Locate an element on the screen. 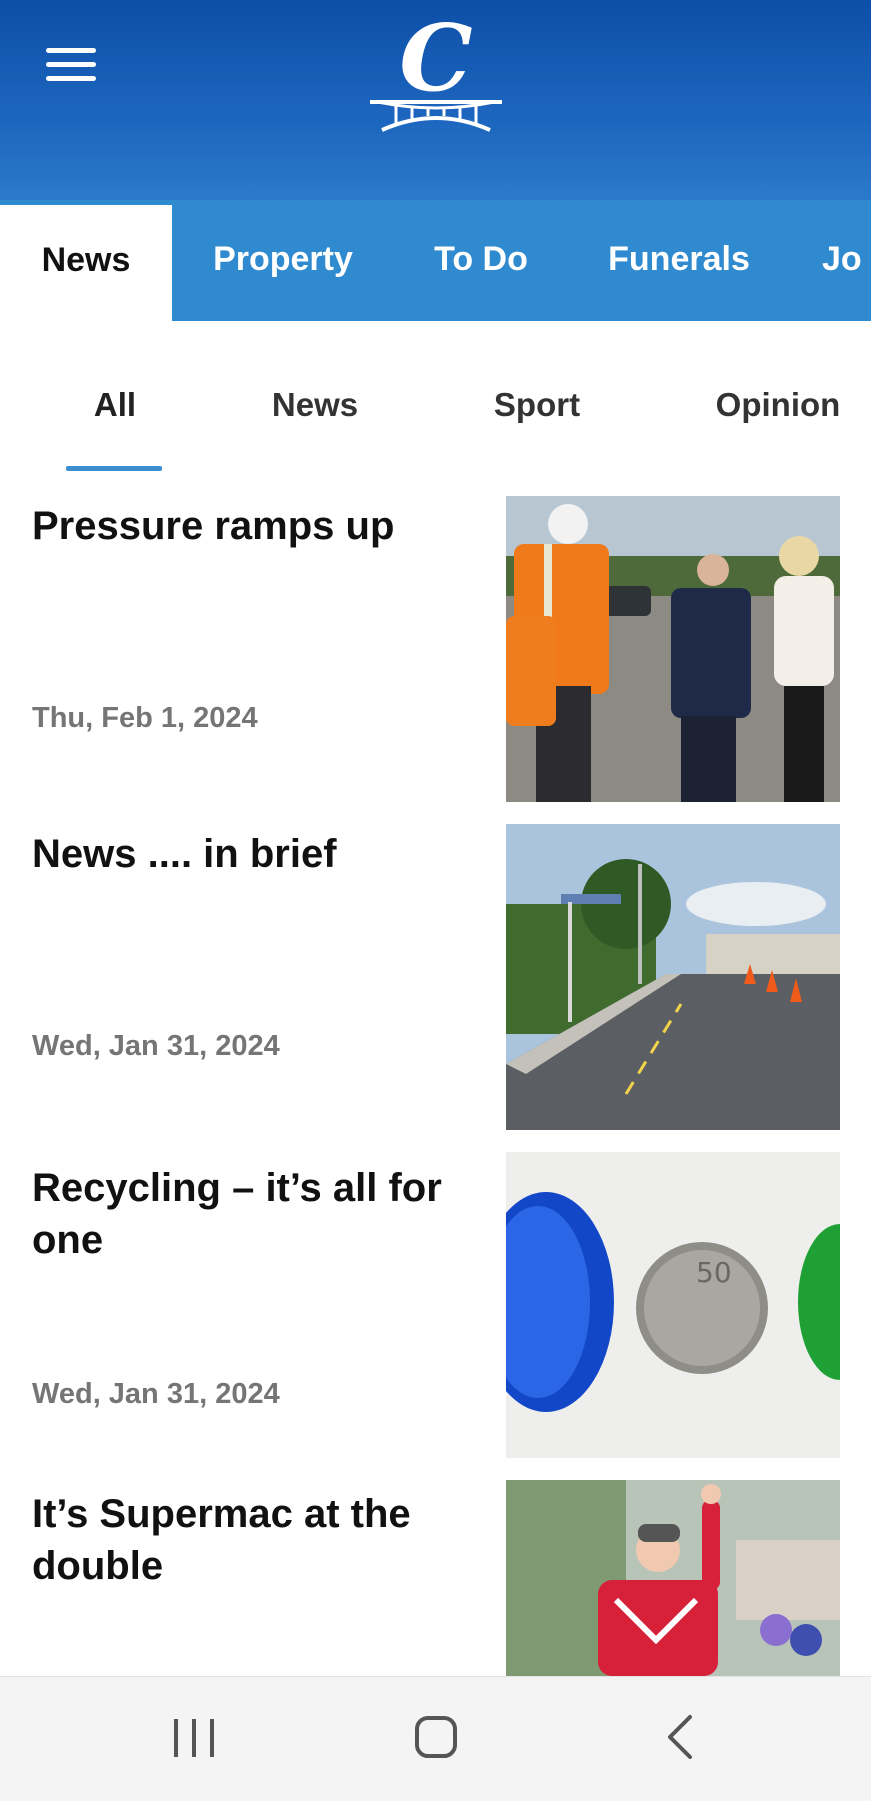  app-header: C is located at coordinates (435, 100).